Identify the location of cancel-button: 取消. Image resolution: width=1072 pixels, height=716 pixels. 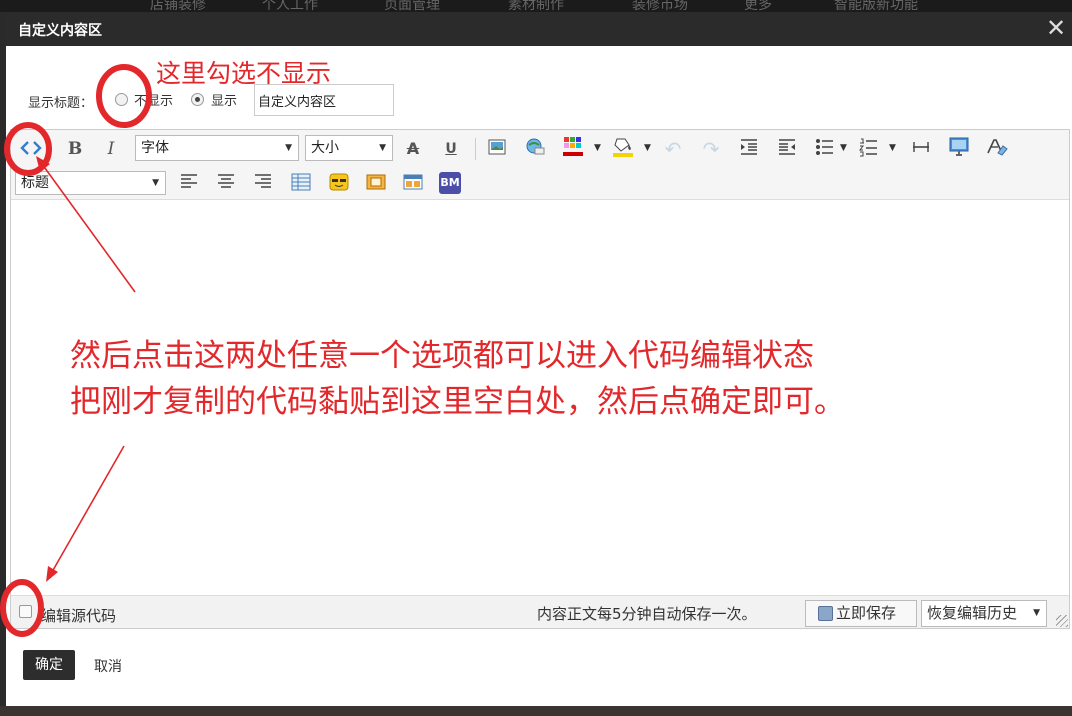
(108, 666).